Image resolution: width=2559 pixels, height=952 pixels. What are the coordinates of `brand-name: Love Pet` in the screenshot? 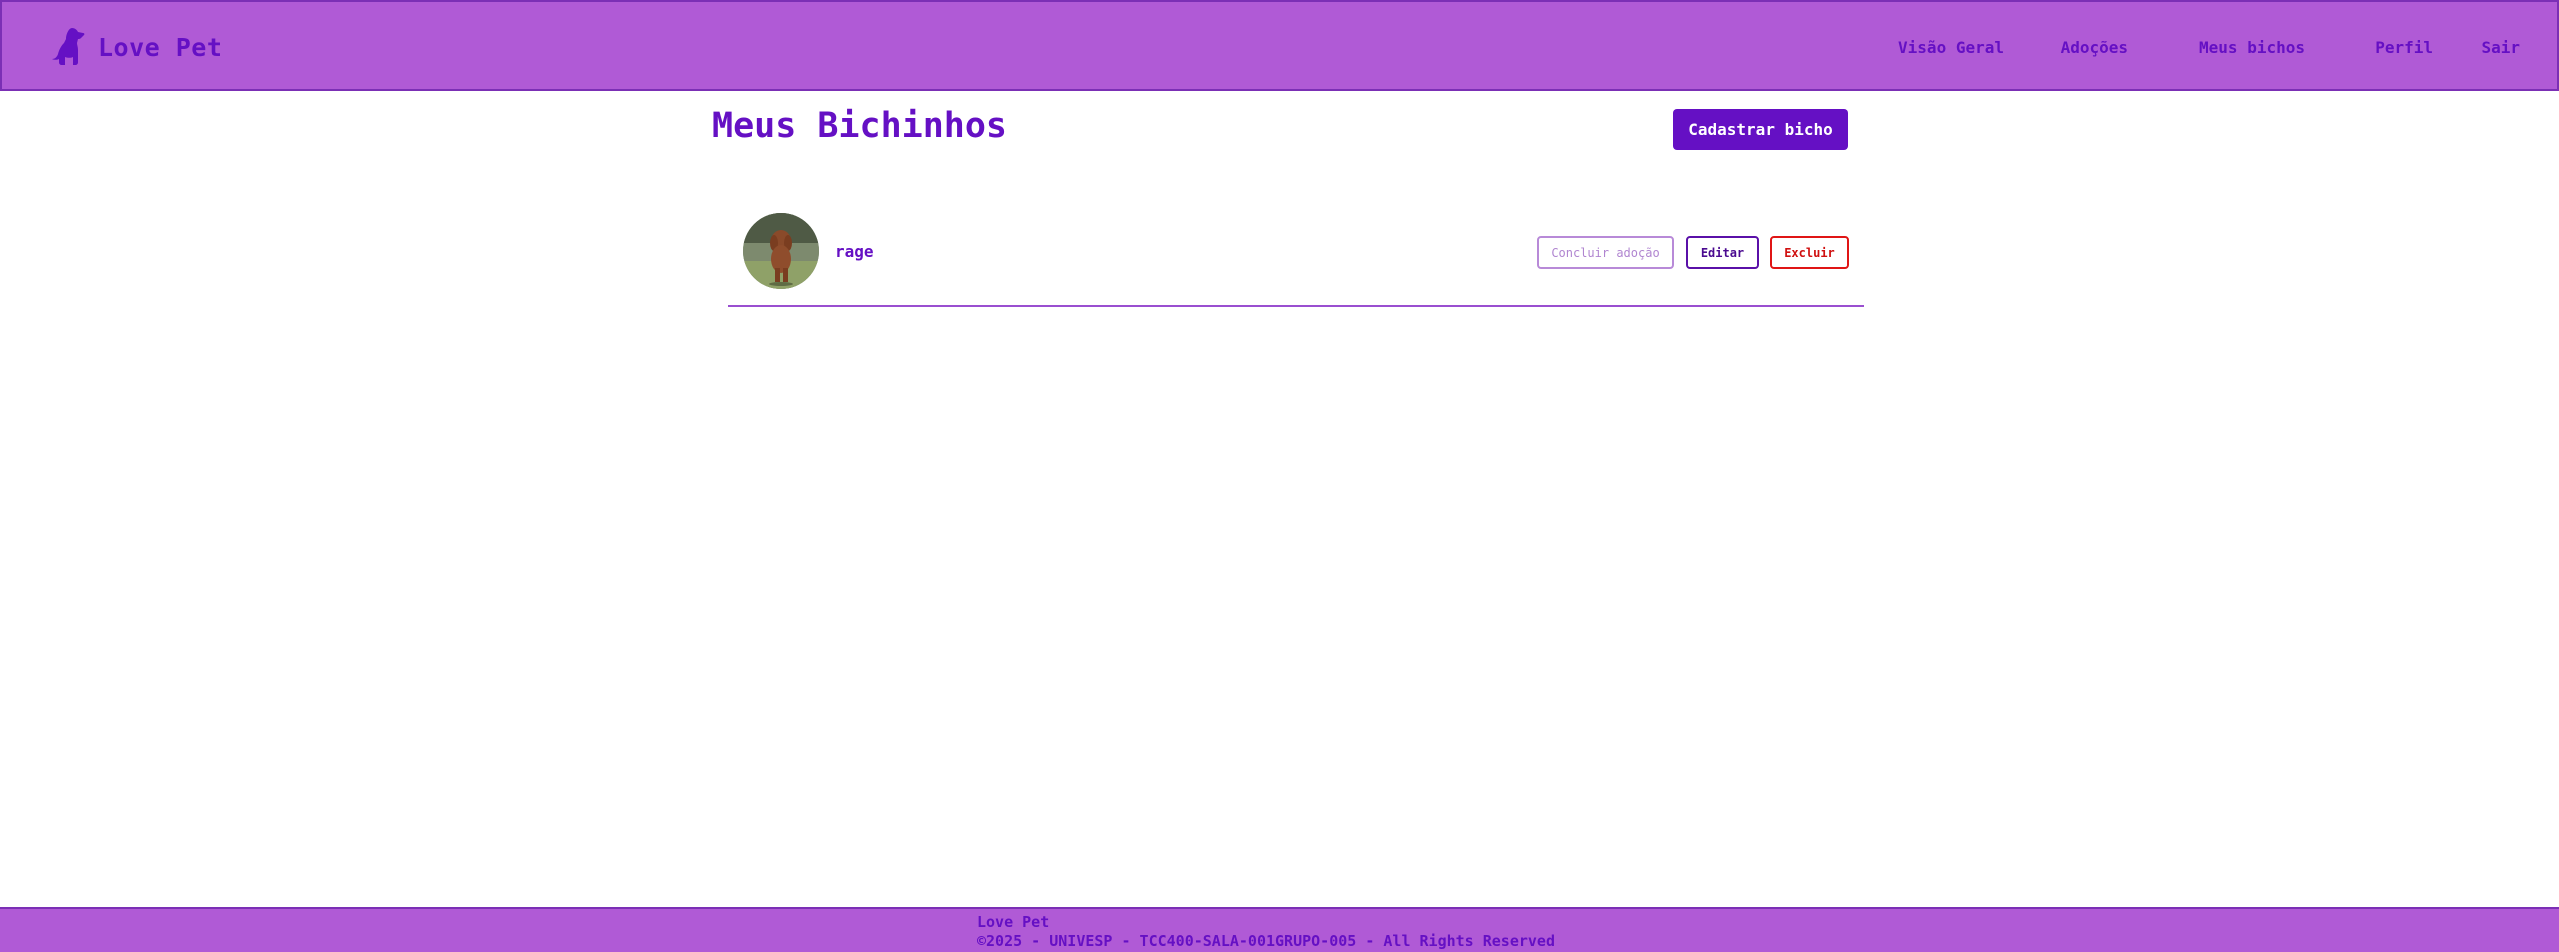 It's located at (160, 47).